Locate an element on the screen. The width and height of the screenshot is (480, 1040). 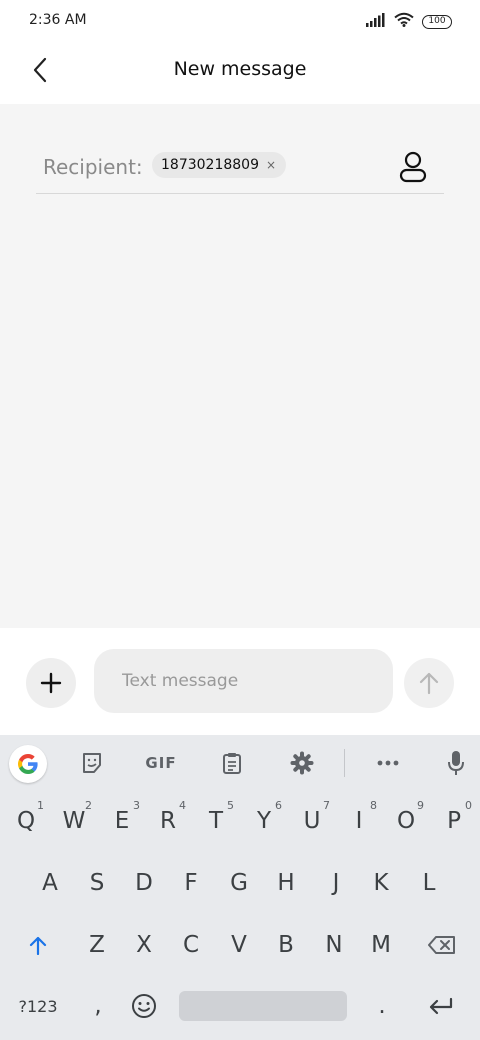
sticker-icon is located at coordinates (92, 763).